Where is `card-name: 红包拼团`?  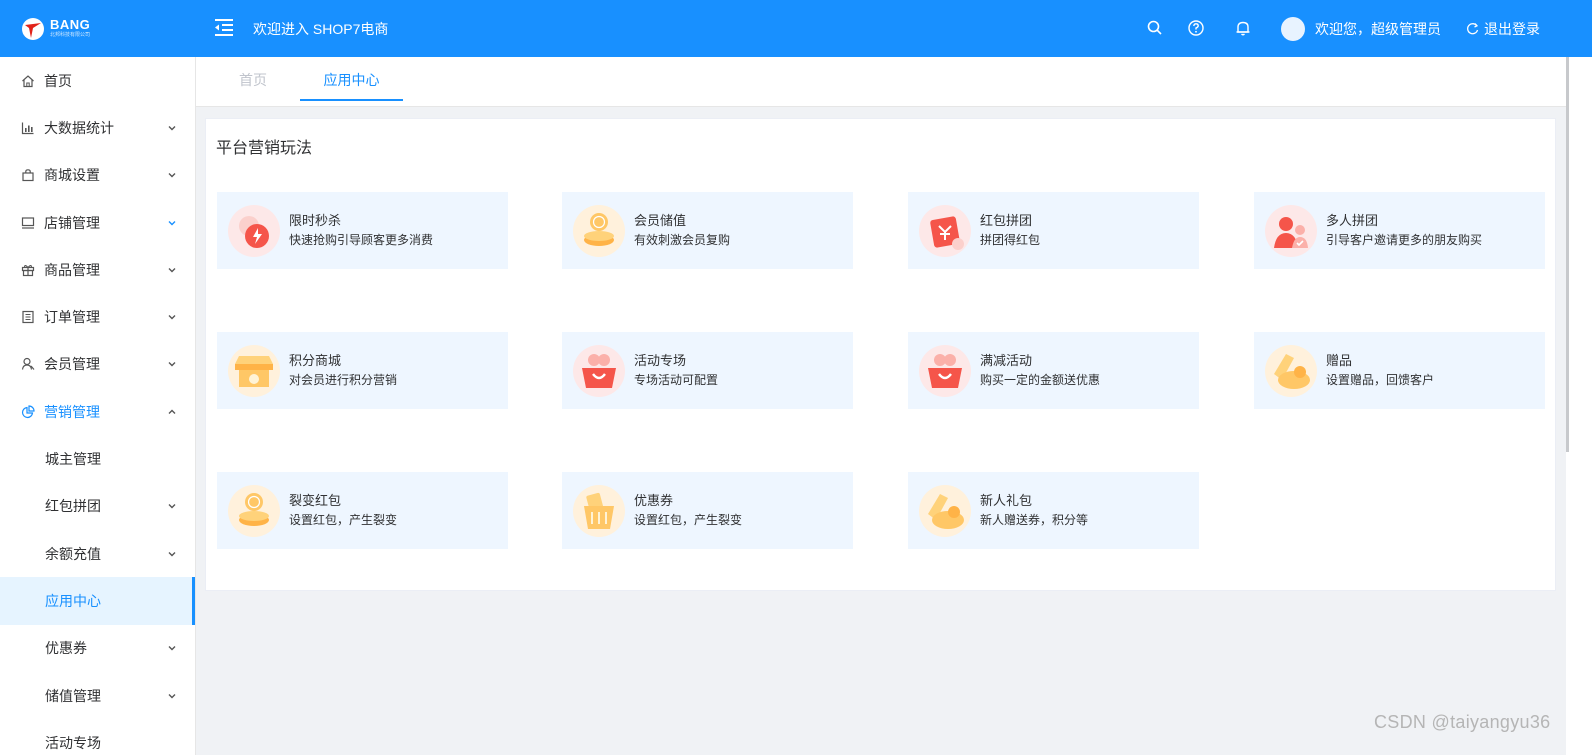
card-name: 红包拼团 is located at coordinates (1006, 220).